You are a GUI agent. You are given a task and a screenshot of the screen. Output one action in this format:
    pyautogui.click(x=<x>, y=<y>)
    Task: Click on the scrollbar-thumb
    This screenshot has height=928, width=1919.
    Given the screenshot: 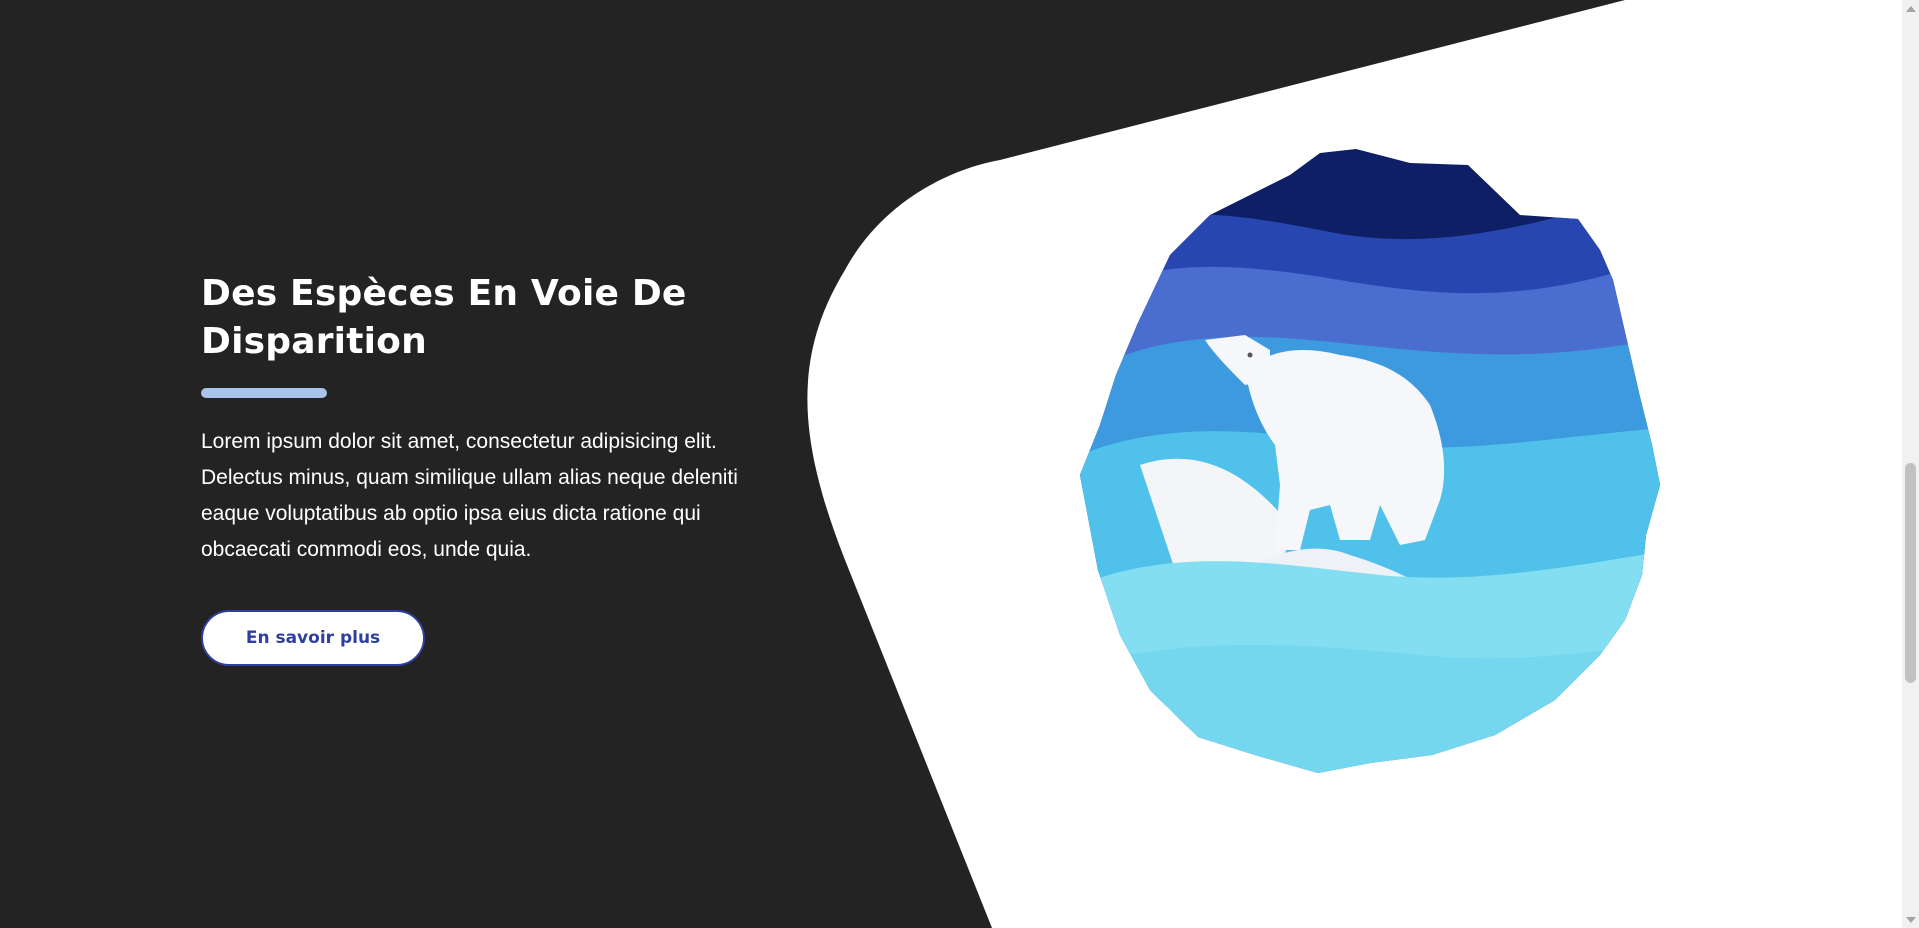 What is the action you would take?
    pyautogui.click(x=1910, y=573)
    